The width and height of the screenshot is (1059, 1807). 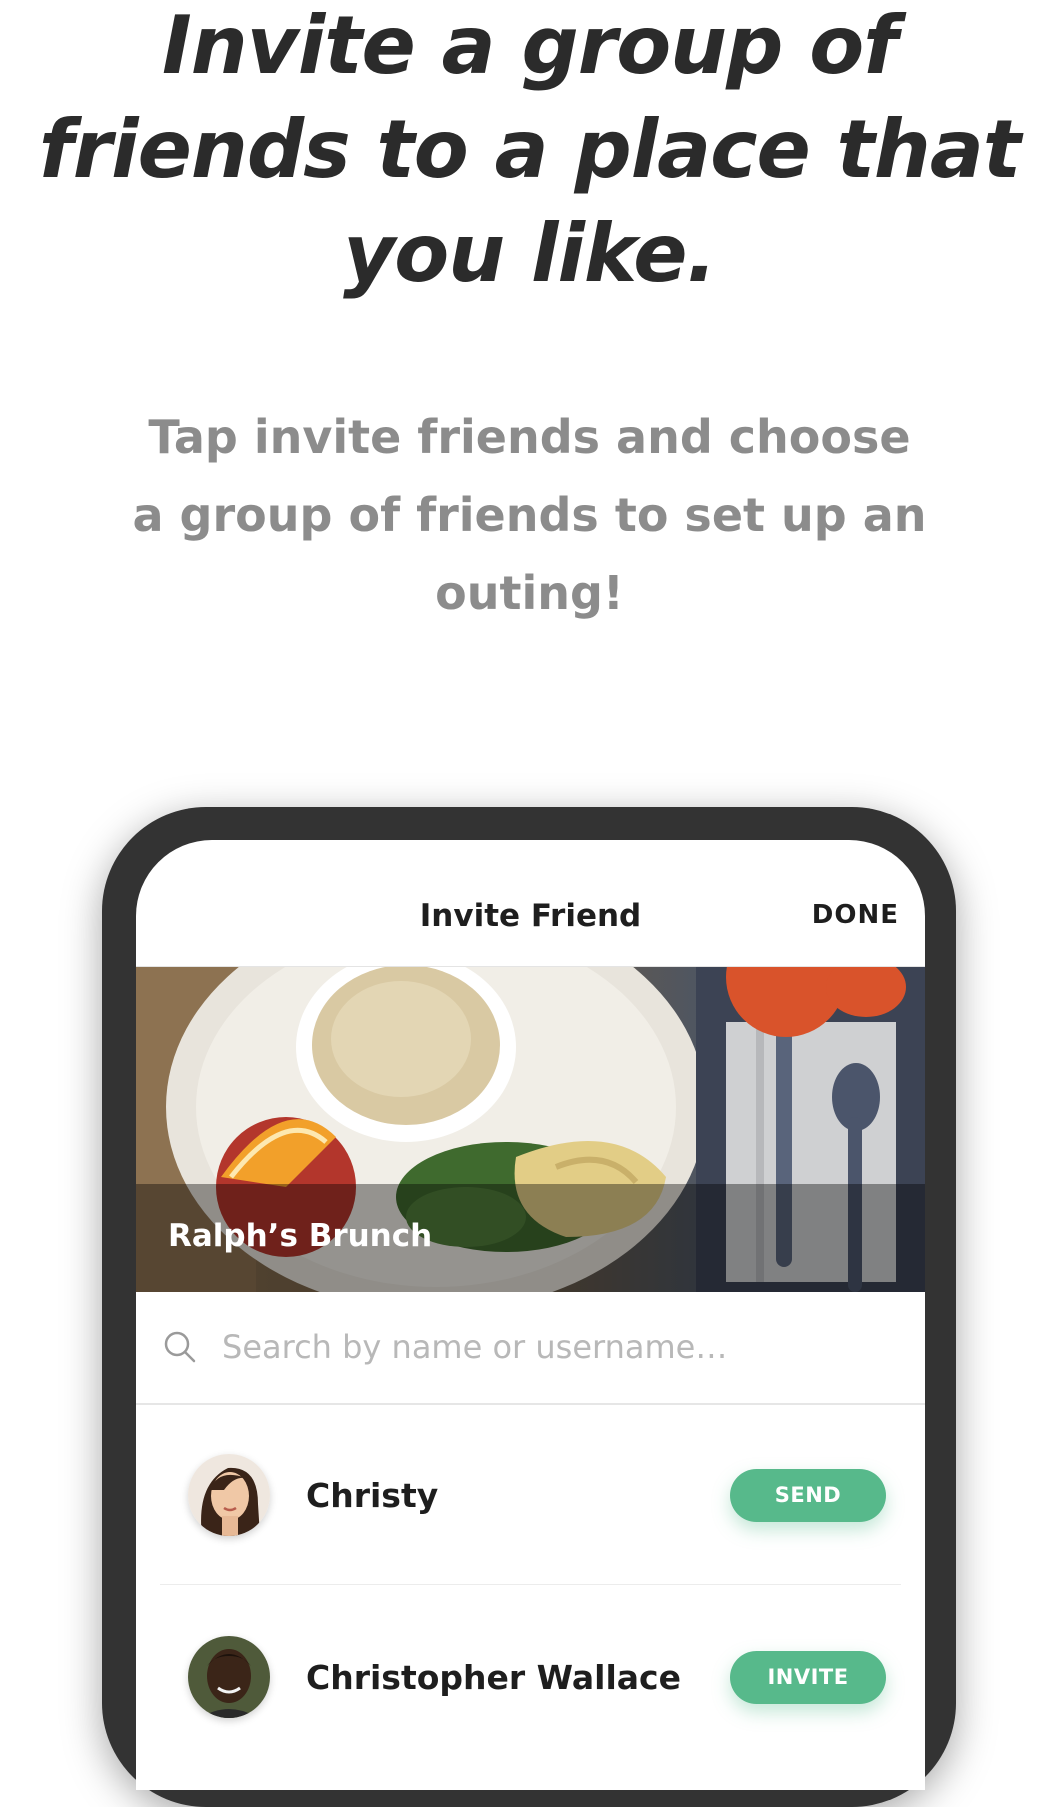 I want to click on subheadline-line-1: Tap invite friends and choose, so click(x=529, y=437).